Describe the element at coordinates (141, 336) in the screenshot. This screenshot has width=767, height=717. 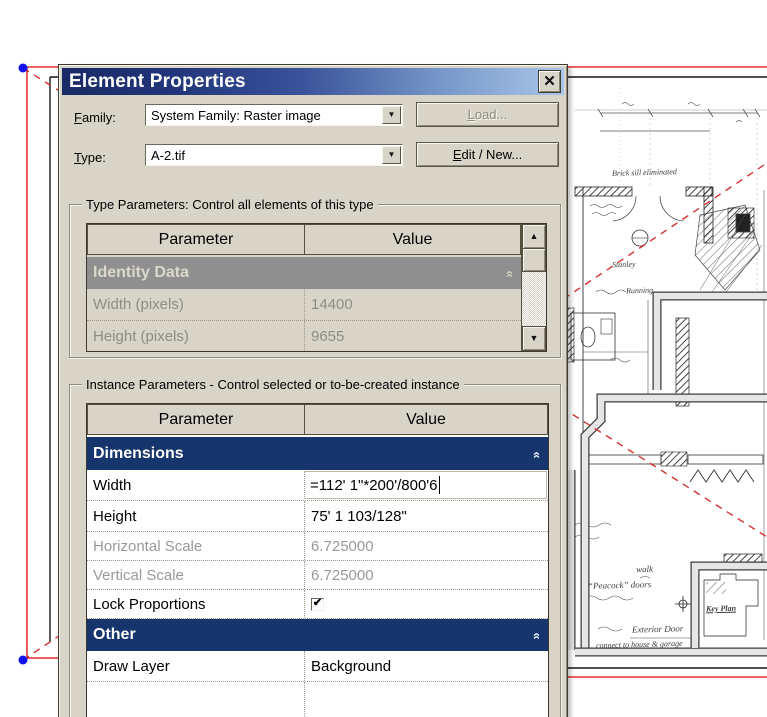
I see `parameter-cell: Height (pixels)` at that location.